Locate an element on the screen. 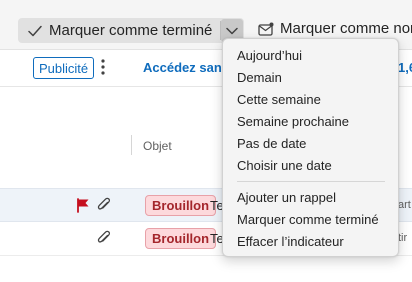 This screenshot has height=282, width=412. menu-separator is located at coordinates (311, 181).